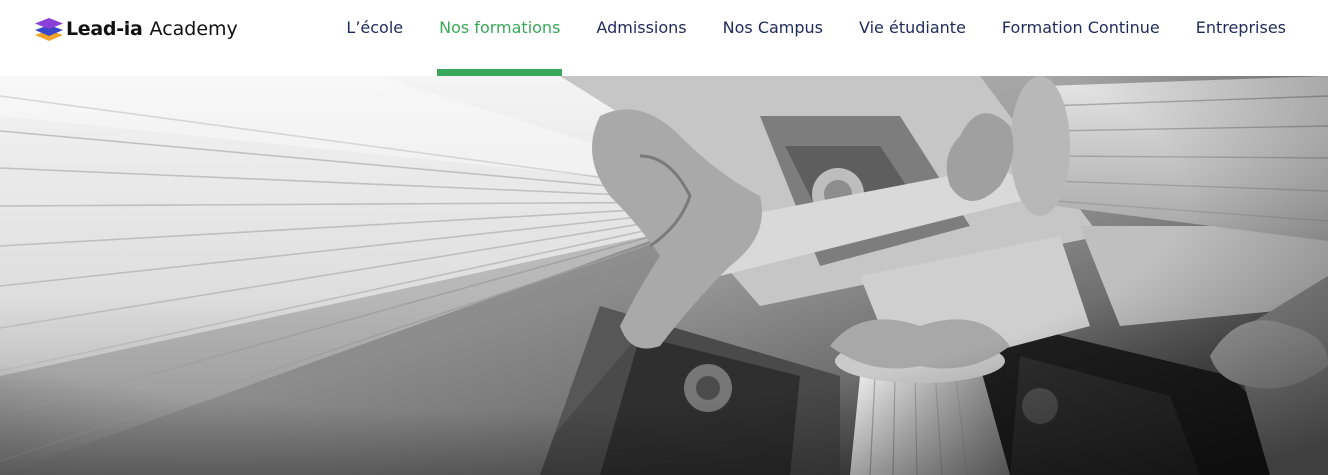  I want to click on nav-item-lecole: L’école, so click(374, 38).